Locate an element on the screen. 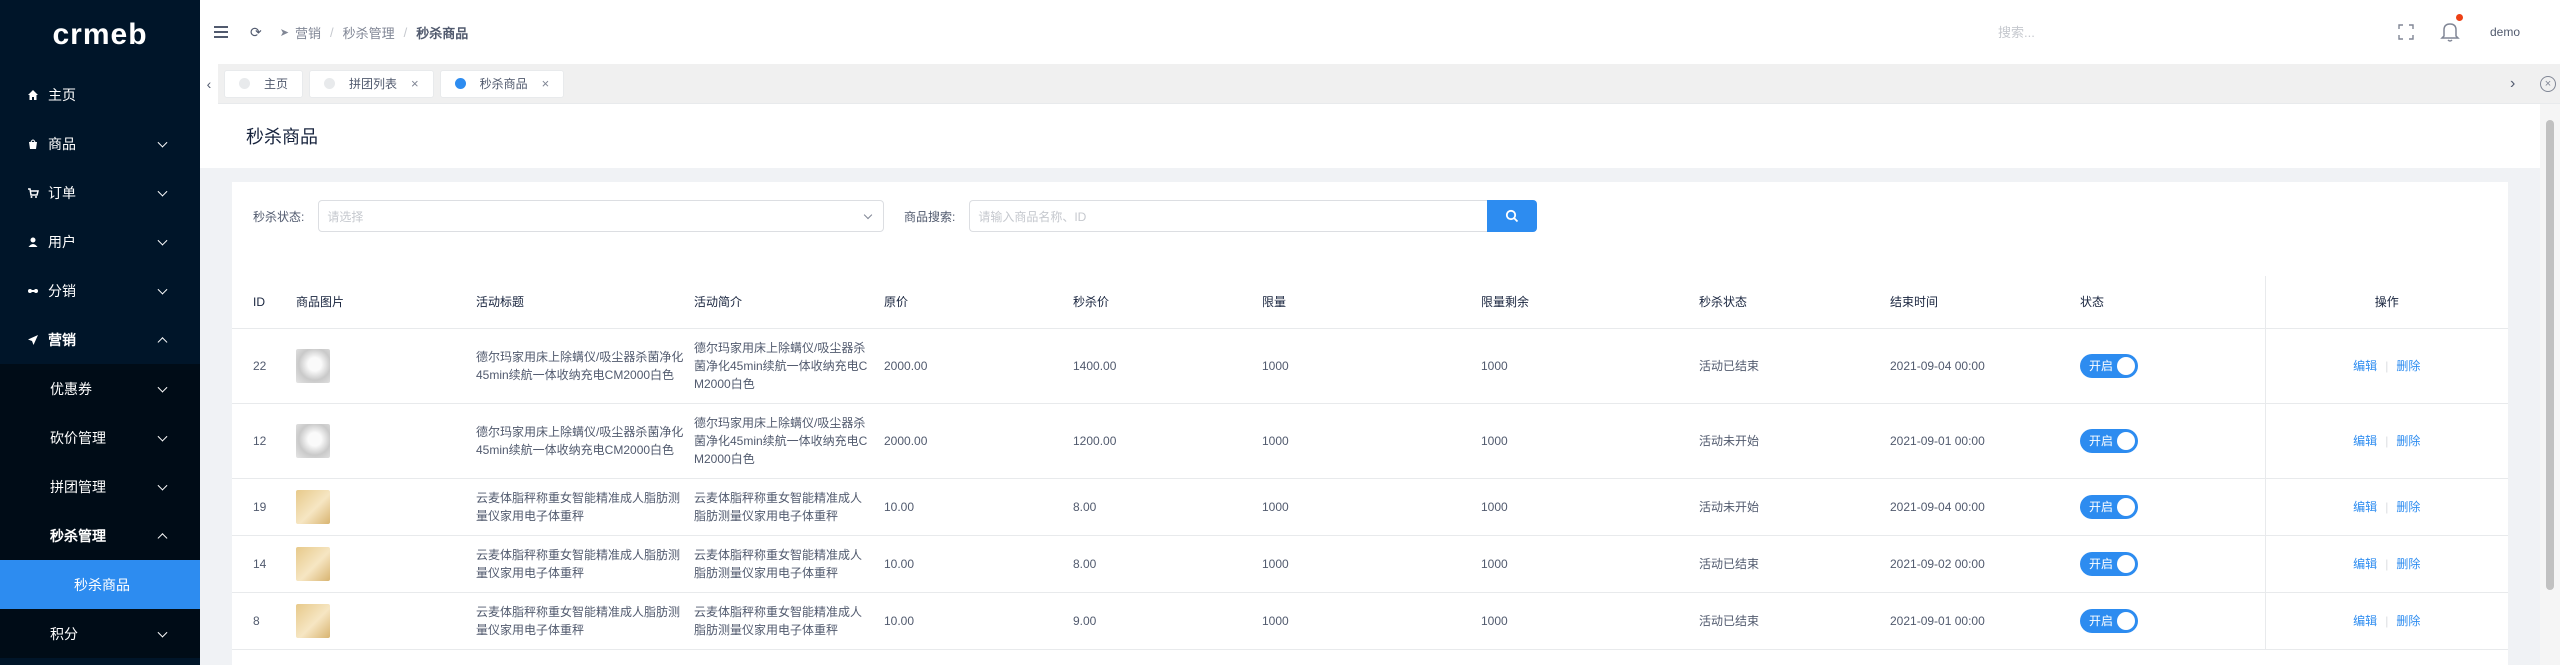 The height and width of the screenshot is (665, 2560). tab-scroll-right-icon: › is located at coordinates (2512, 84).